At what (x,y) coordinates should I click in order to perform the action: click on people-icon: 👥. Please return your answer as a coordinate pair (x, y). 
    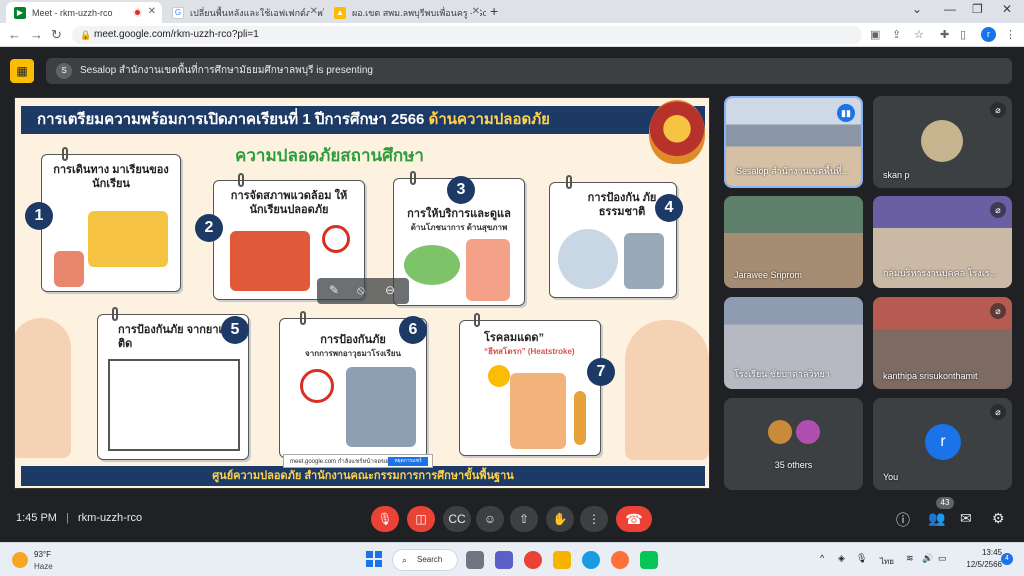
    Looking at the image, I should click on (936, 518).